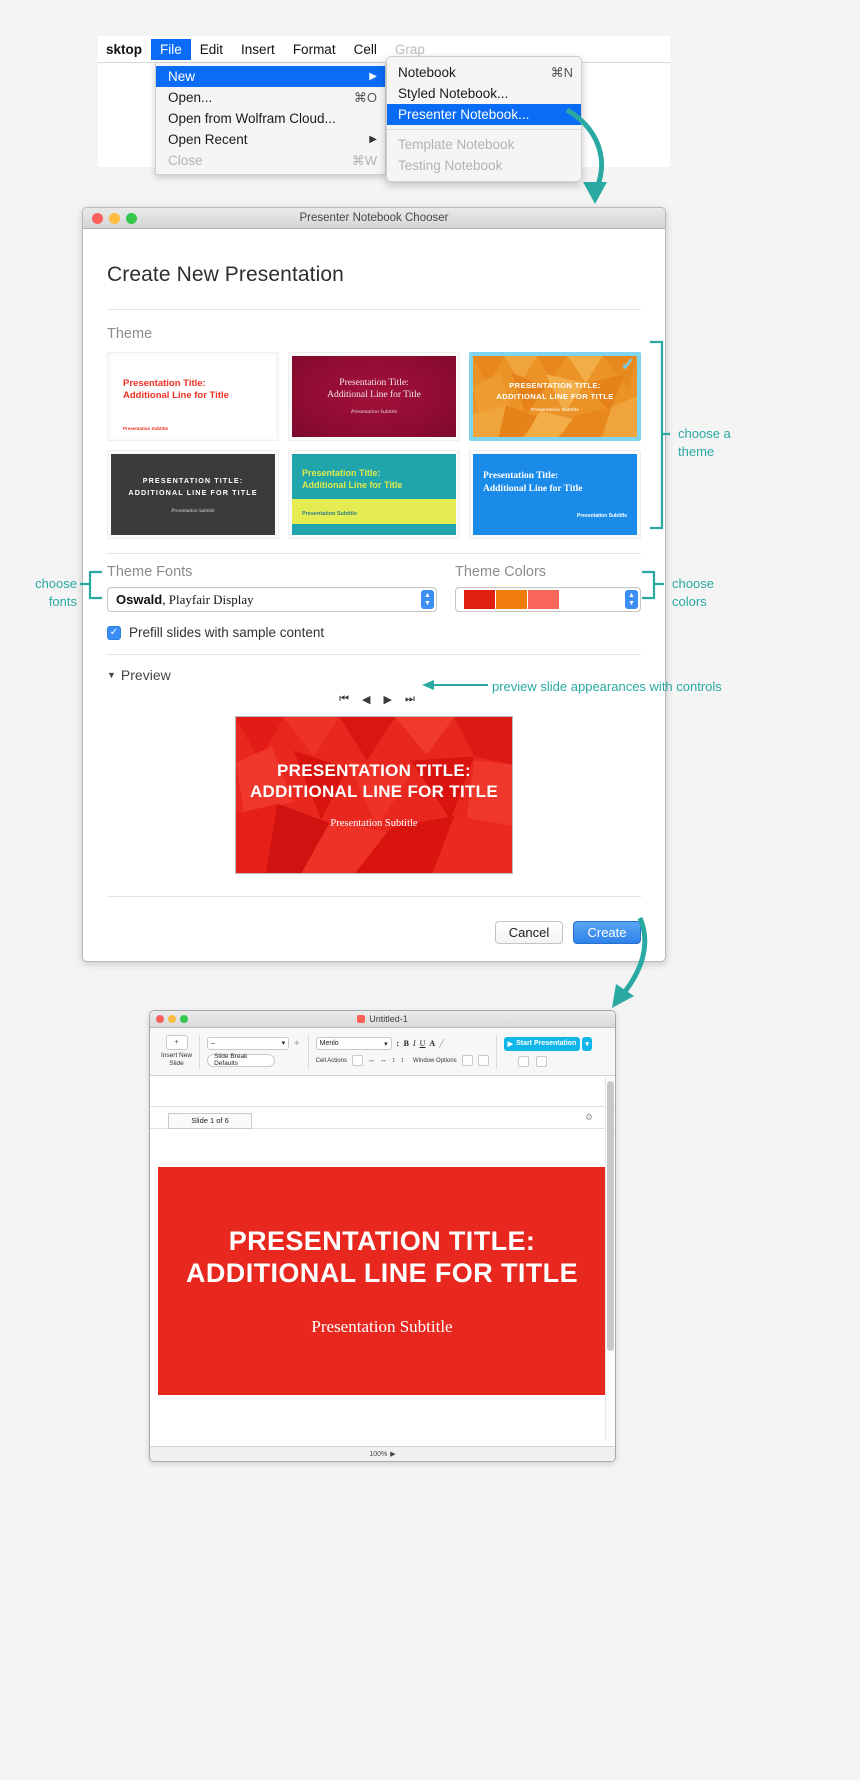 Image resolution: width=860 pixels, height=1780 pixels. Describe the element at coordinates (297, 1043) in the screenshot. I see `magic-wand-icon: ✦` at that location.